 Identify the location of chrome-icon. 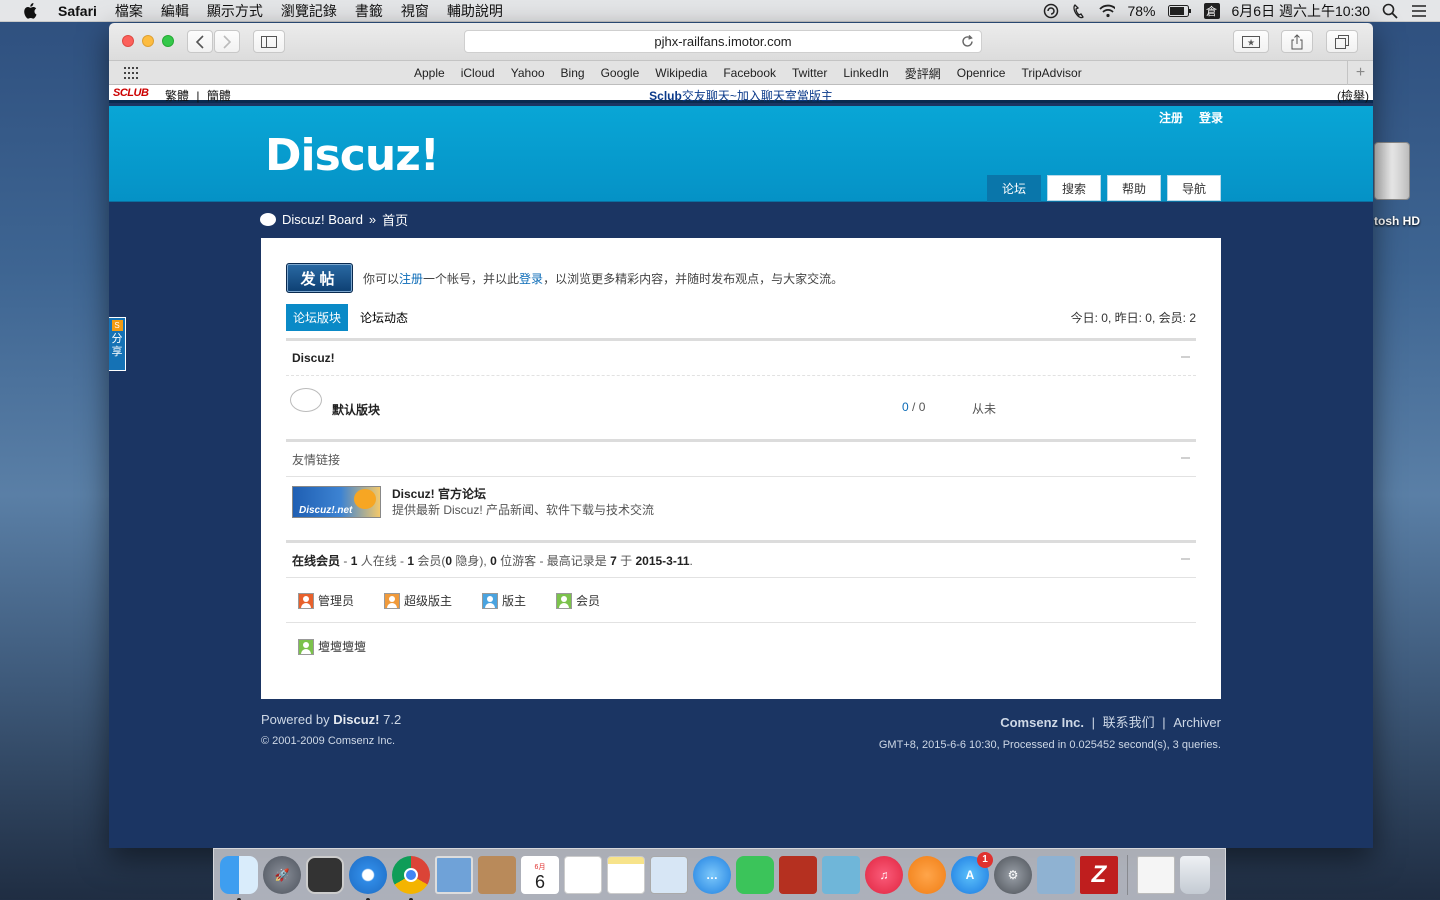
(411, 877).